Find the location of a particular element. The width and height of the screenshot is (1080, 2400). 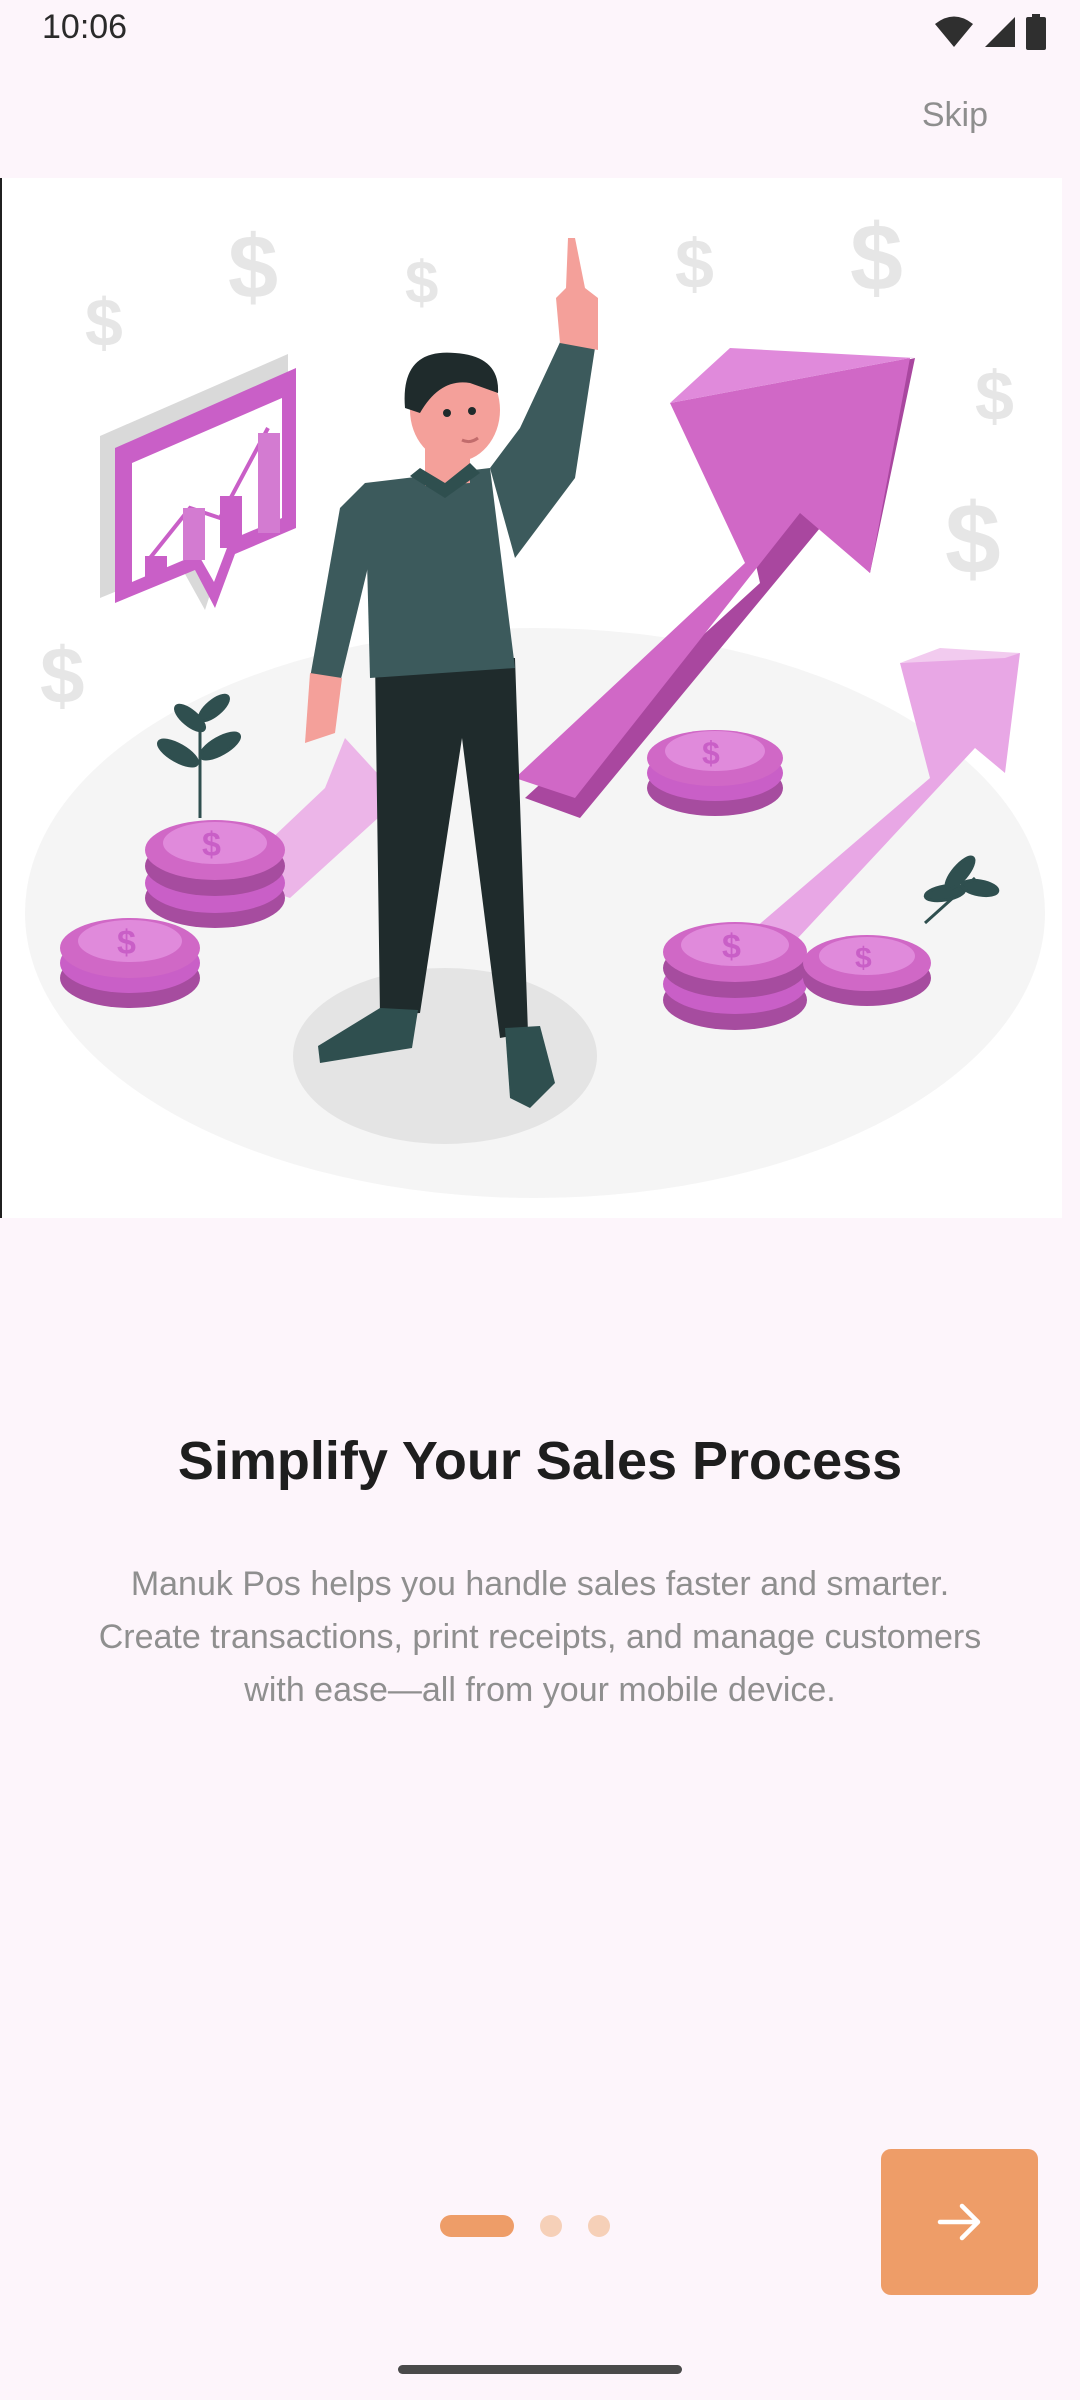

signal-icon is located at coordinates (1000, 32).